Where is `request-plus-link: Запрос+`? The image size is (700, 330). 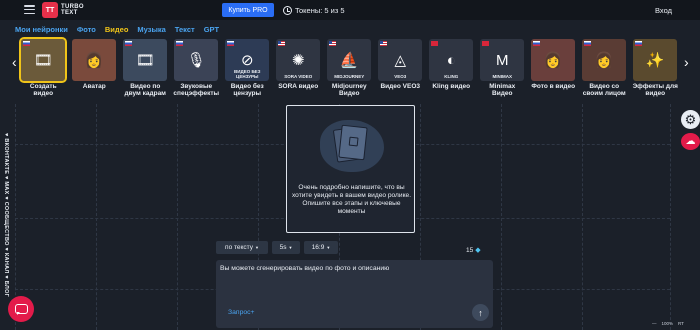 request-plus-link: Запрос+ is located at coordinates (241, 312).